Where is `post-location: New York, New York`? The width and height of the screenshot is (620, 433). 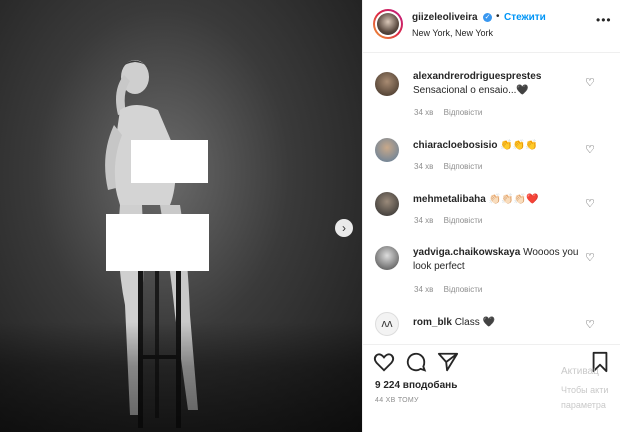
post-location: New York, New York is located at coordinates (452, 33).